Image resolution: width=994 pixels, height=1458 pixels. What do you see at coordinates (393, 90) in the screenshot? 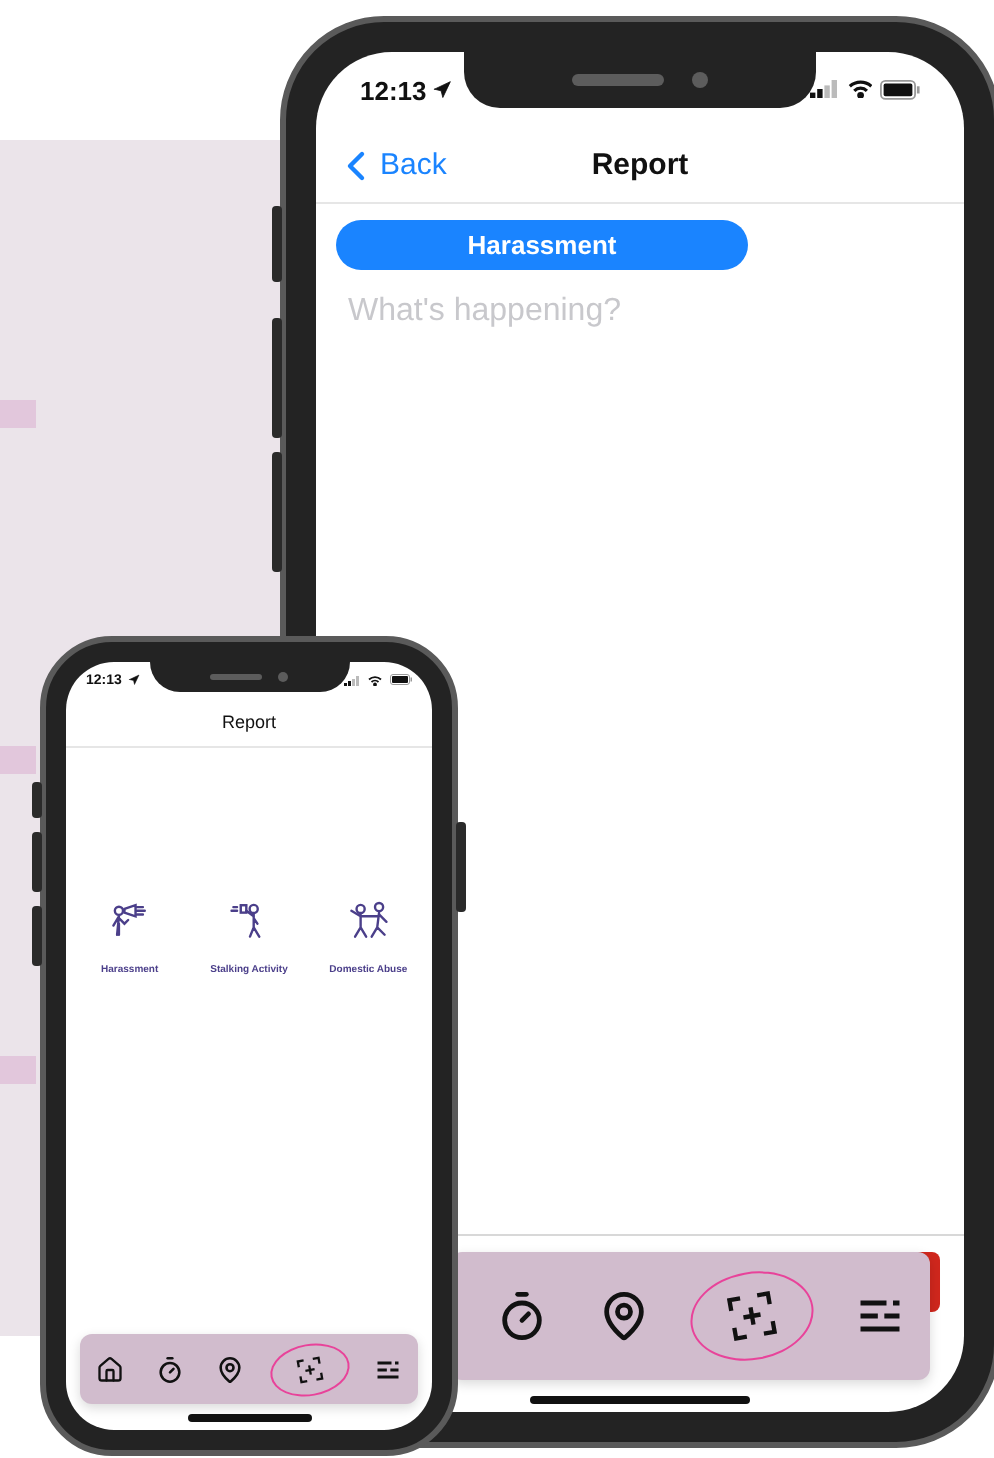
I see `status-time: 12:13` at bounding box center [393, 90].